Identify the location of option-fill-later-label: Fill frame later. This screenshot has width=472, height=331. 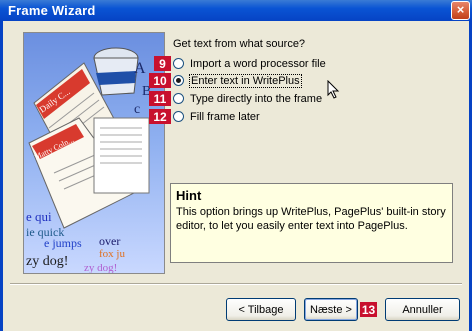
(225, 116).